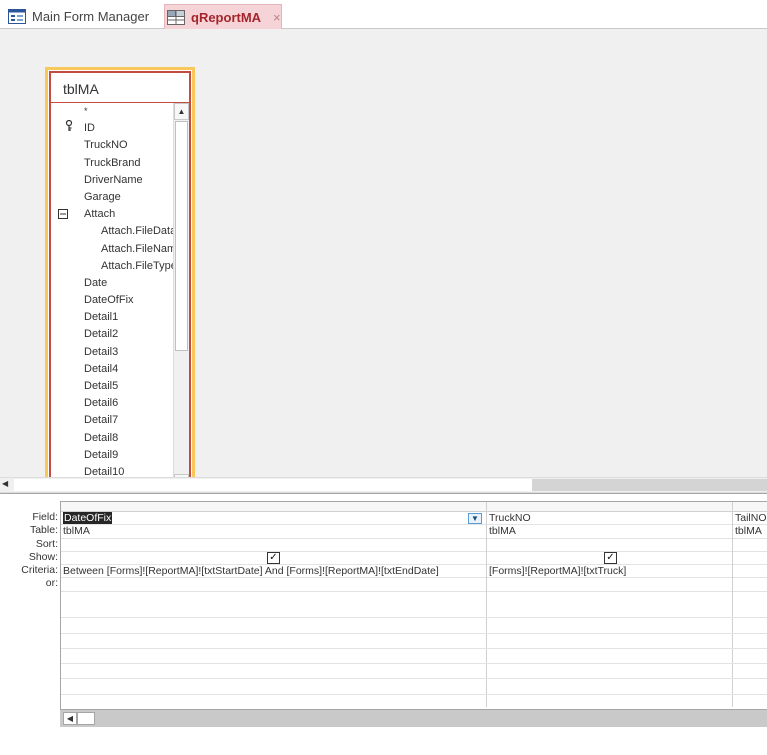 The height and width of the screenshot is (755, 767). Describe the element at coordinates (137, 265) in the screenshot. I see `field-list-item-label: Attach.FileType` at that location.